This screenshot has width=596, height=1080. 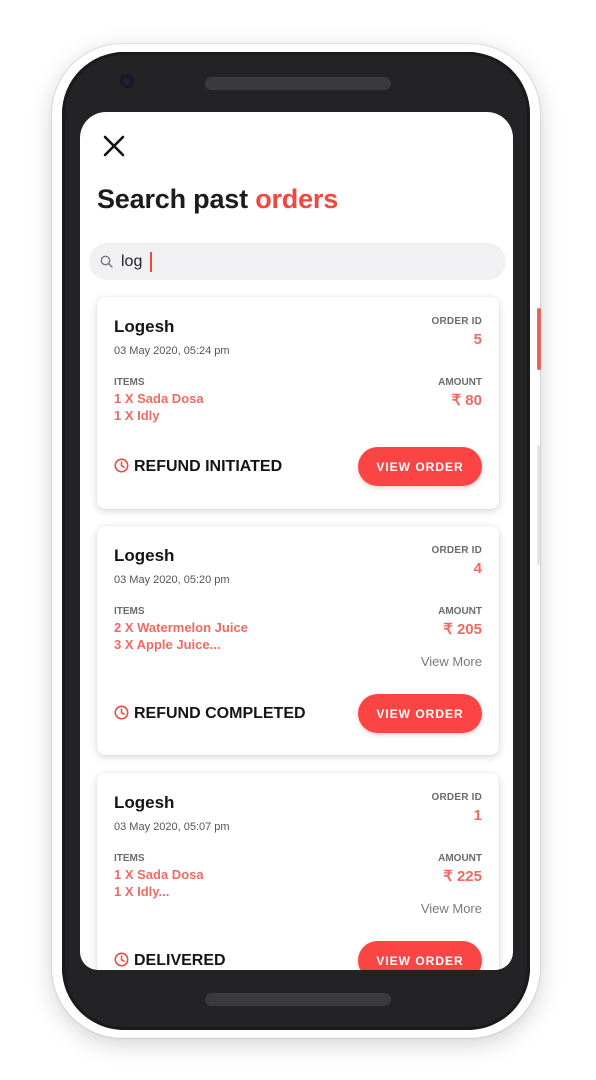 What do you see at coordinates (539, 339) in the screenshot?
I see `side-button-power` at bounding box center [539, 339].